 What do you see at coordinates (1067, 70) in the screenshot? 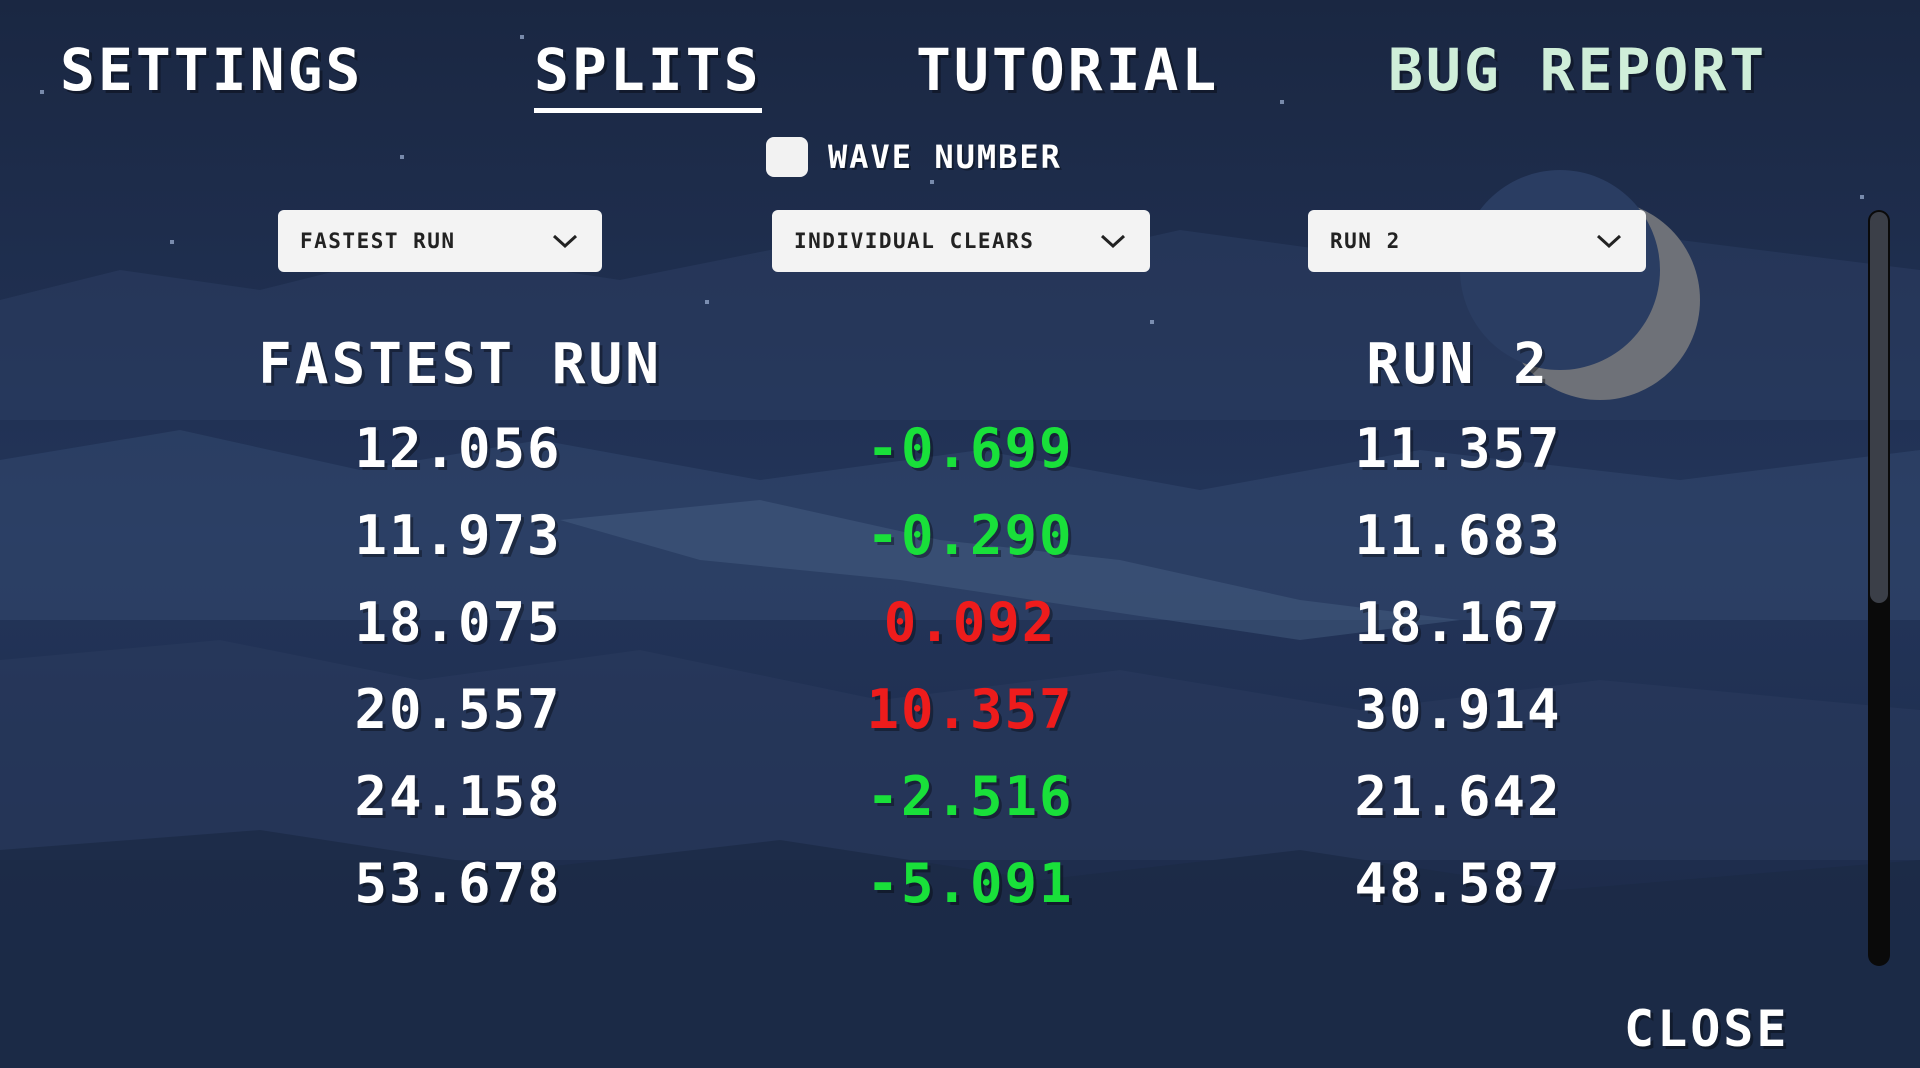
I see `tab-tutorial: TUTORIAL` at bounding box center [1067, 70].